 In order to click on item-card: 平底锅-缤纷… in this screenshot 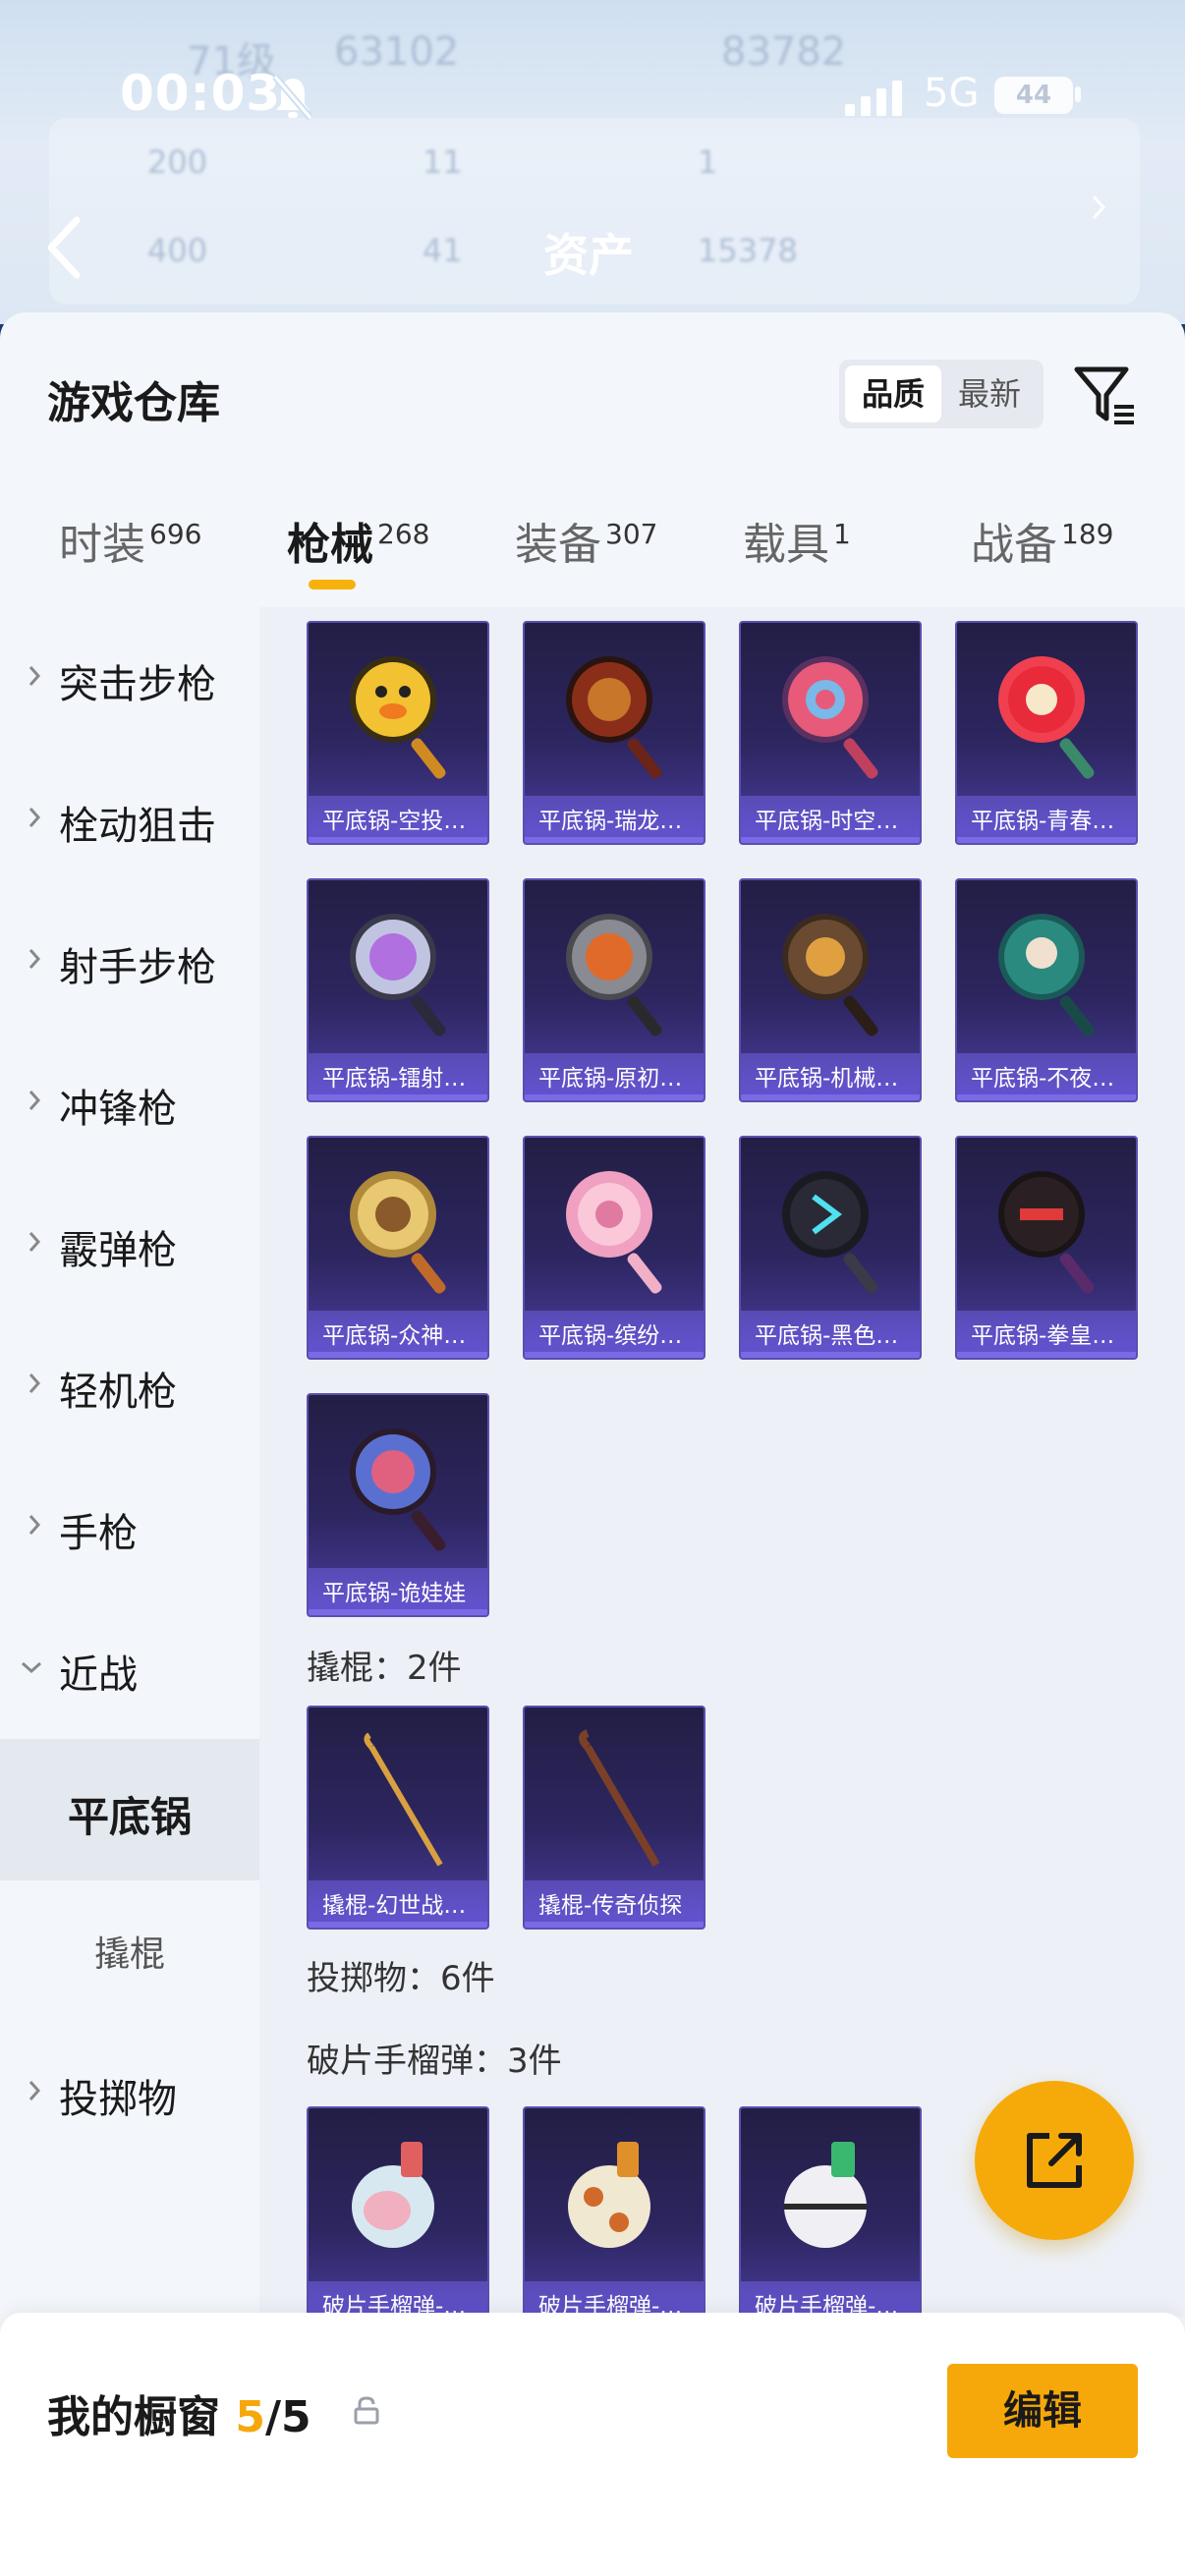, I will do `click(614, 1248)`.